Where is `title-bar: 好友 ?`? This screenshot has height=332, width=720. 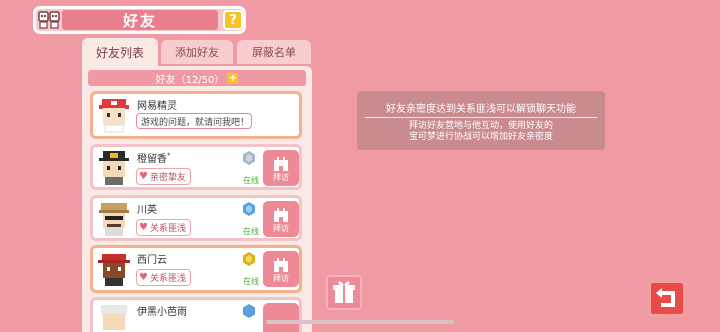
title-bar: 好友 ? is located at coordinates (139, 20).